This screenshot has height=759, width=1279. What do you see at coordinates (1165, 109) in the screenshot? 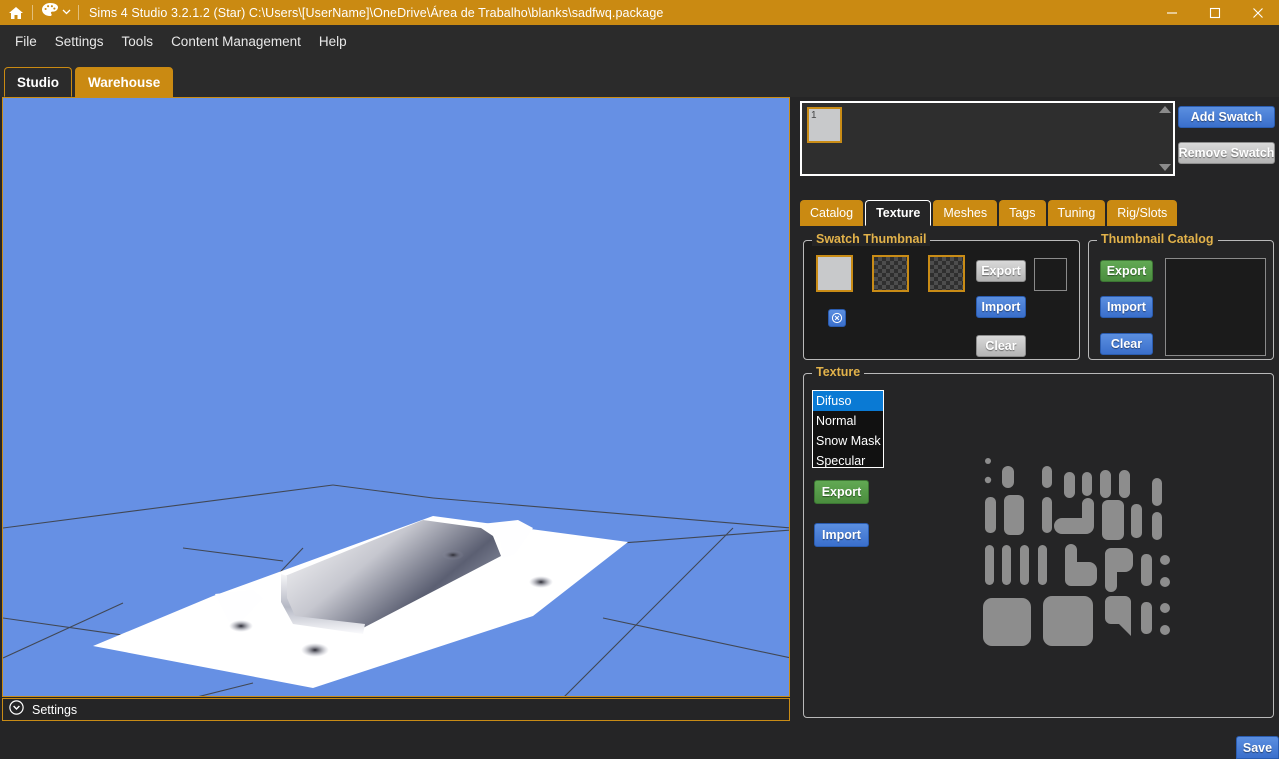
I see `scroll-up-arrow-icon` at bounding box center [1165, 109].